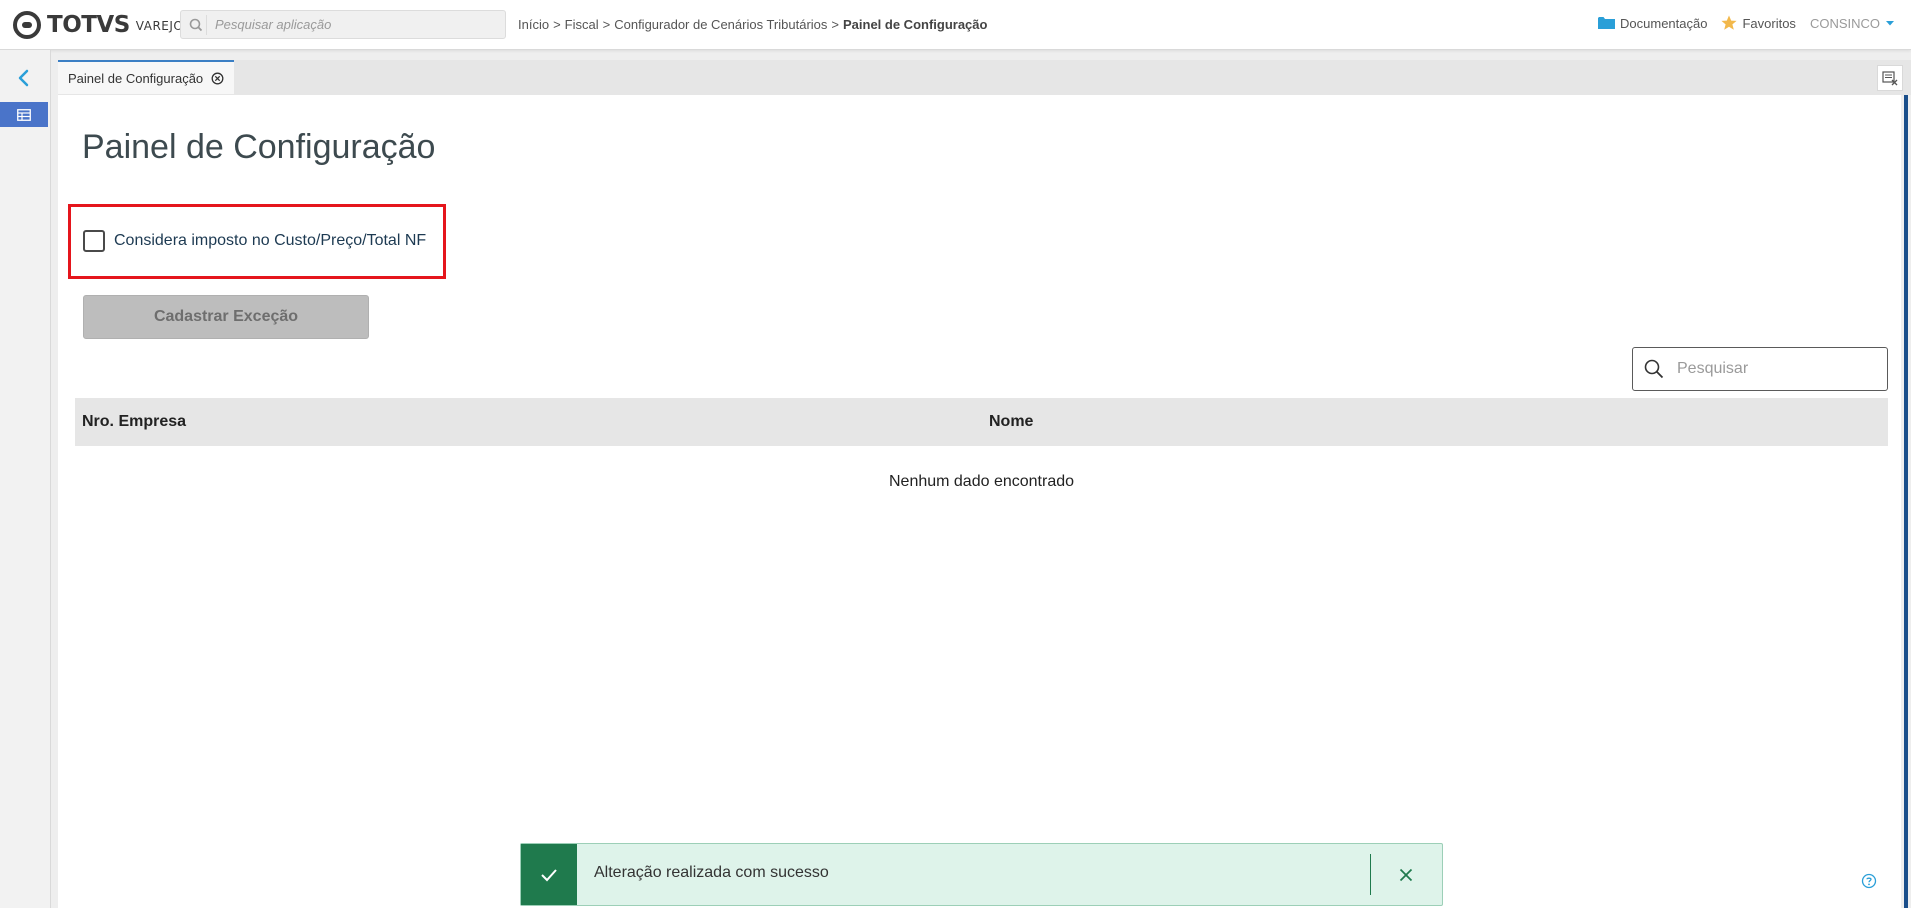 This screenshot has height=908, width=1911. I want to click on logo-product: VAREJO, so click(159, 26).